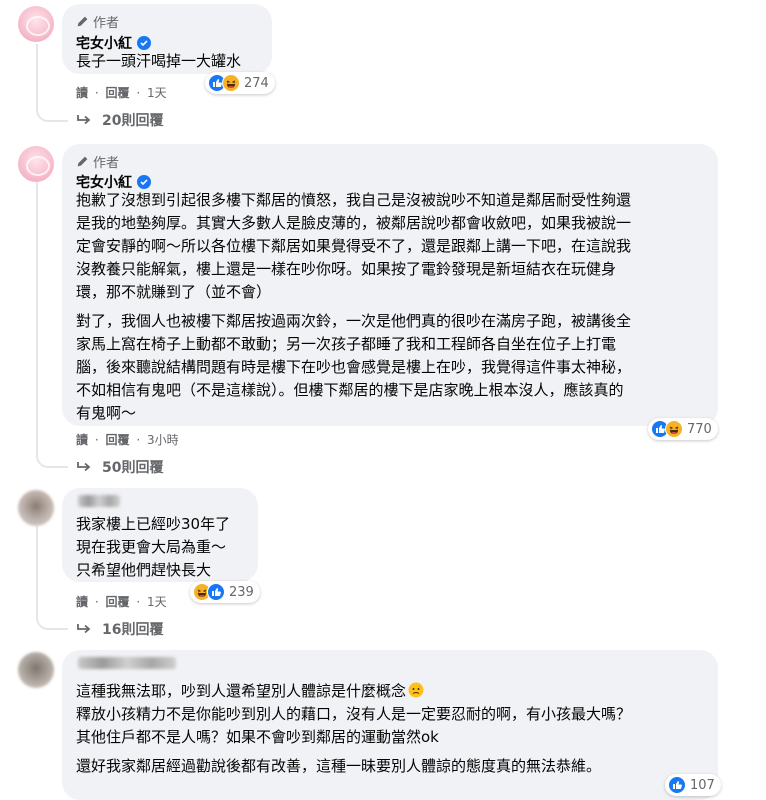 This screenshot has height=800, width=766. What do you see at coordinates (163, 439) in the screenshot?
I see `timestamp: 3小時` at bounding box center [163, 439].